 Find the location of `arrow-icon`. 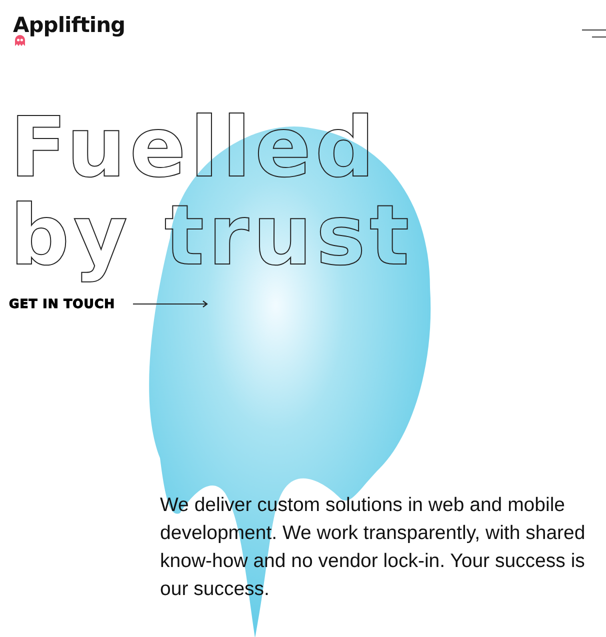

arrow-icon is located at coordinates (171, 304).